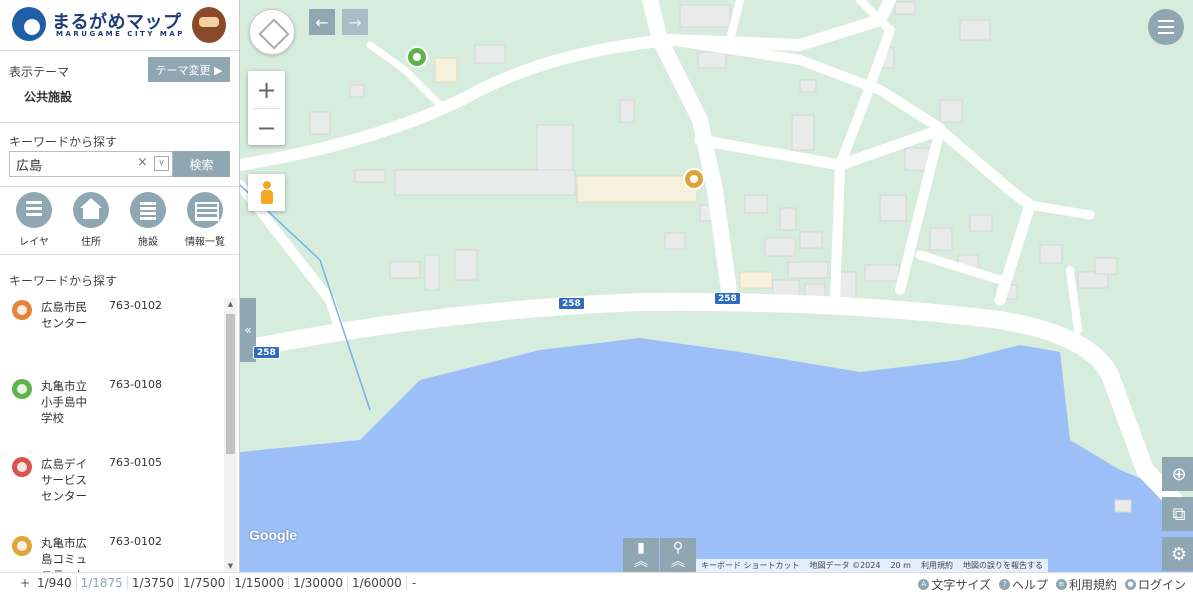 The width and height of the screenshot is (1193, 594). Describe the element at coordinates (142, 162) in the screenshot. I see `clear-icon: ×` at that location.